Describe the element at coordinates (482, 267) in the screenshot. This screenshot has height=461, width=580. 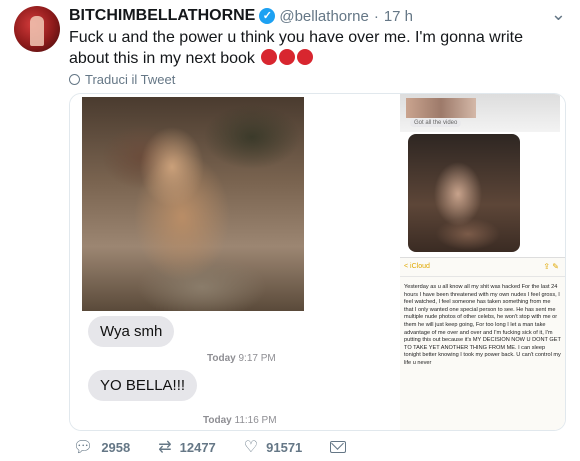
I see `notes-toolbar: < iCloud ⇪ ✎` at that location.